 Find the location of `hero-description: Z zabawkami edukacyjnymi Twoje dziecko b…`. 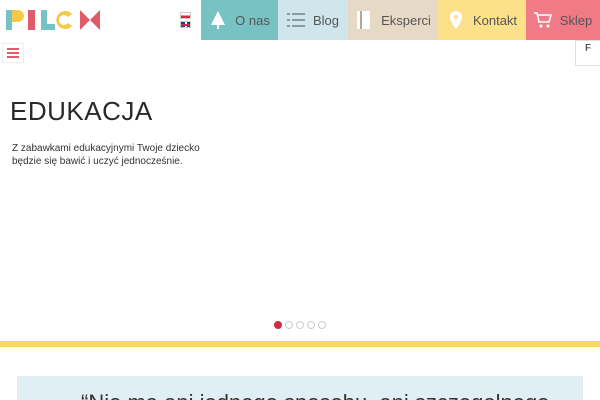

hero-description: Z zabawkami edukacyjnymi Twoje dziecko b… is located at coordinates (106, 155).